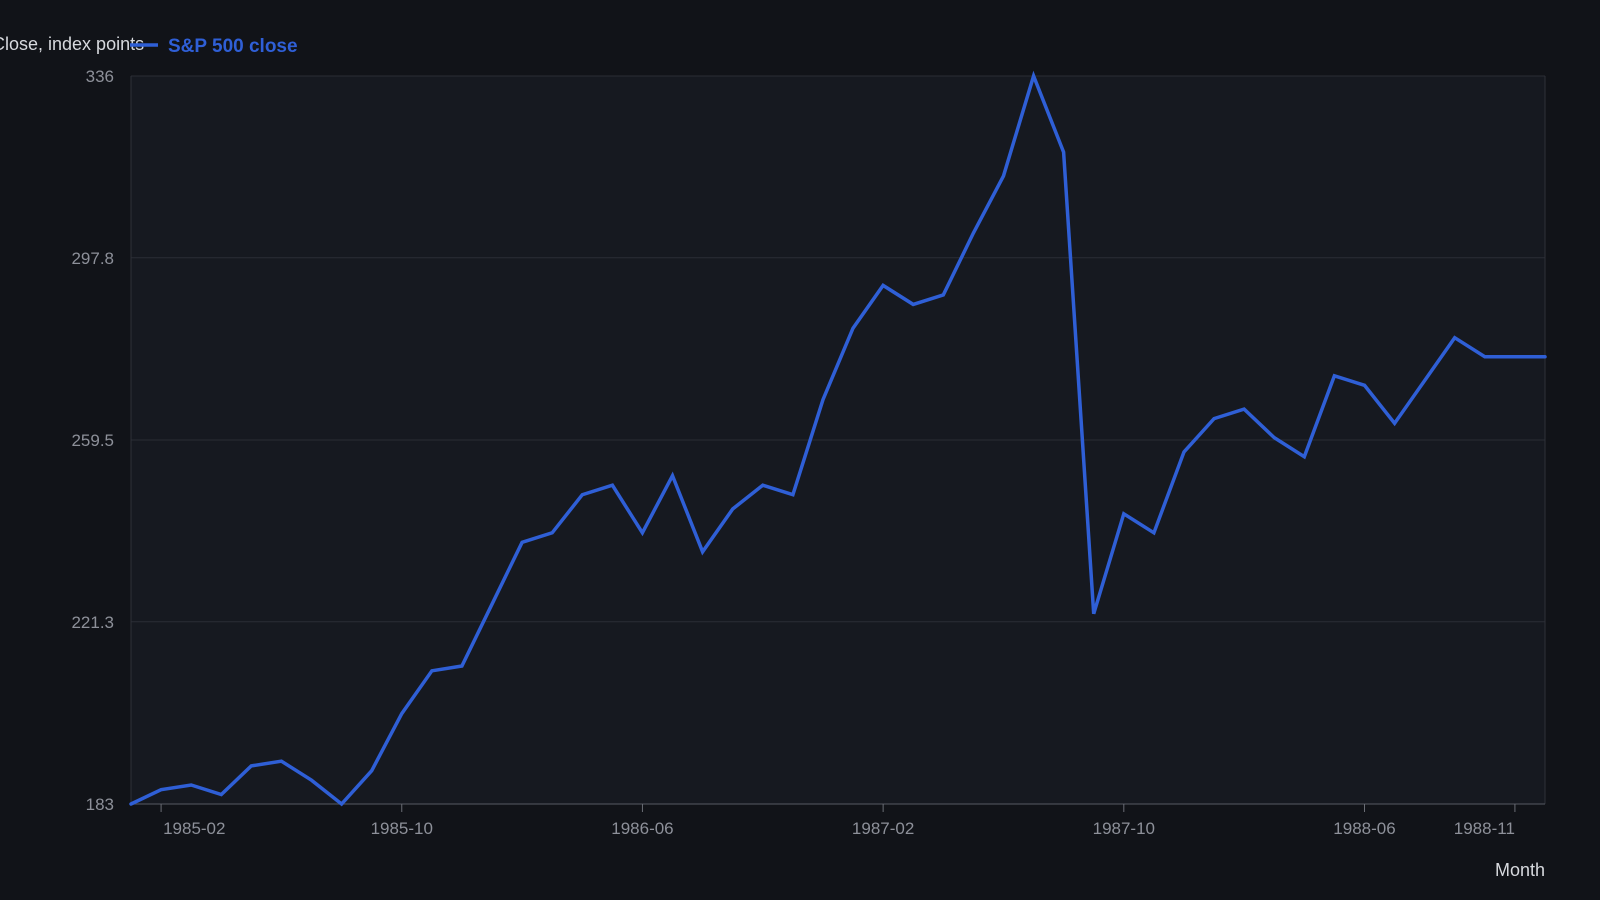 This screenshot has width=1600, height=900. I want to click on x-tick-label: 1988-11, so click(1484, 828).